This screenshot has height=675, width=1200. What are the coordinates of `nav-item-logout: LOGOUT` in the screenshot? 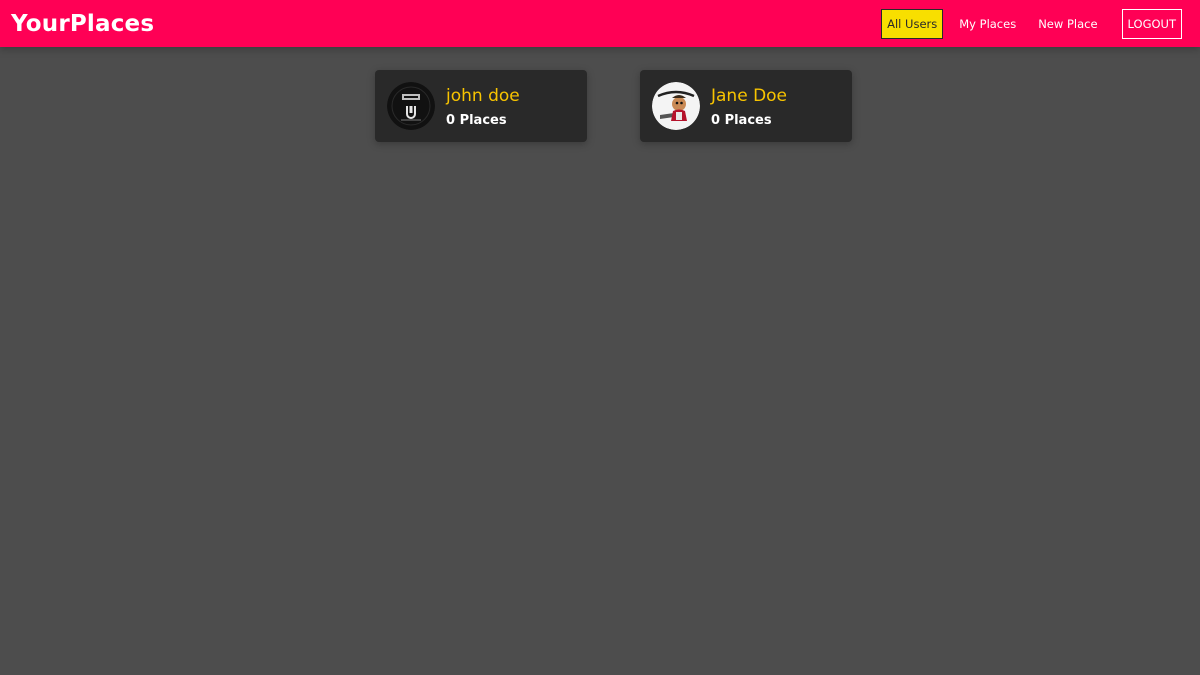 It's located at (1143, 23).